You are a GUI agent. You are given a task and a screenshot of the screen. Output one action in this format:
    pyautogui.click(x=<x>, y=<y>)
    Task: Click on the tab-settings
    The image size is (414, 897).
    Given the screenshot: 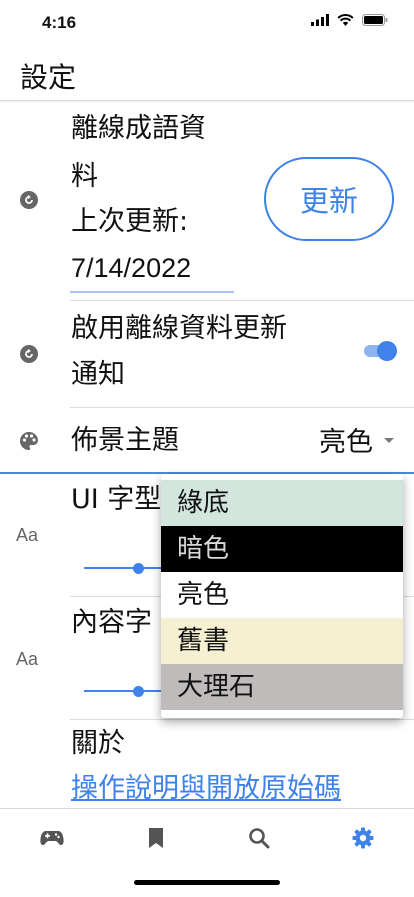 What is the action you would take?
    pyautogui.click(x=363, y=838)
    